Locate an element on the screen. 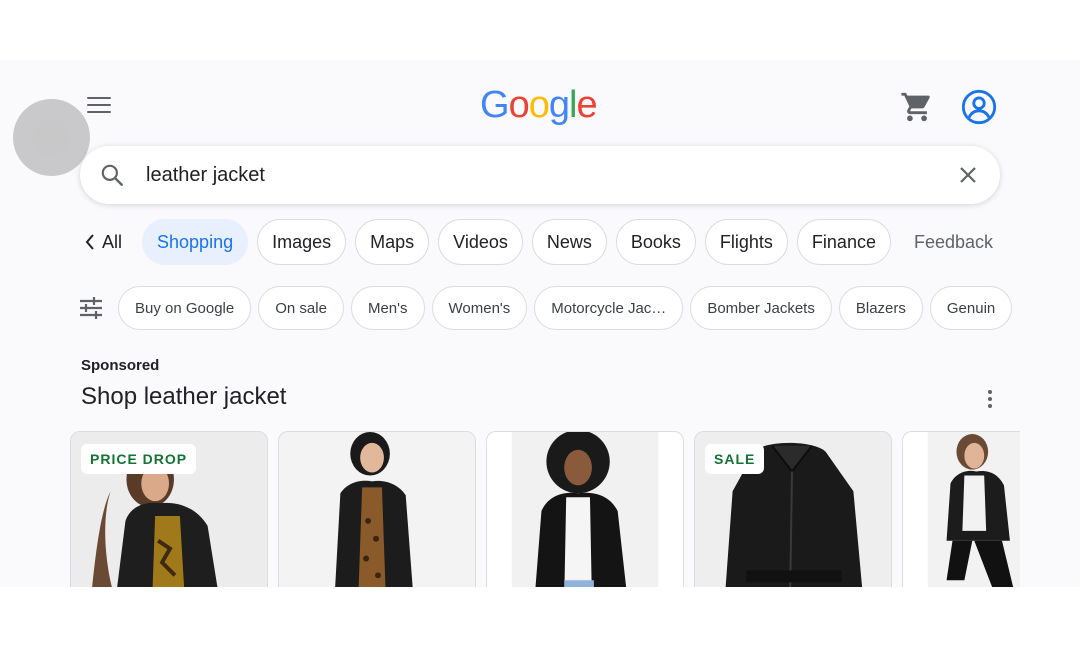  product-card: PRICE DROP is located at coordinates (169, 509).